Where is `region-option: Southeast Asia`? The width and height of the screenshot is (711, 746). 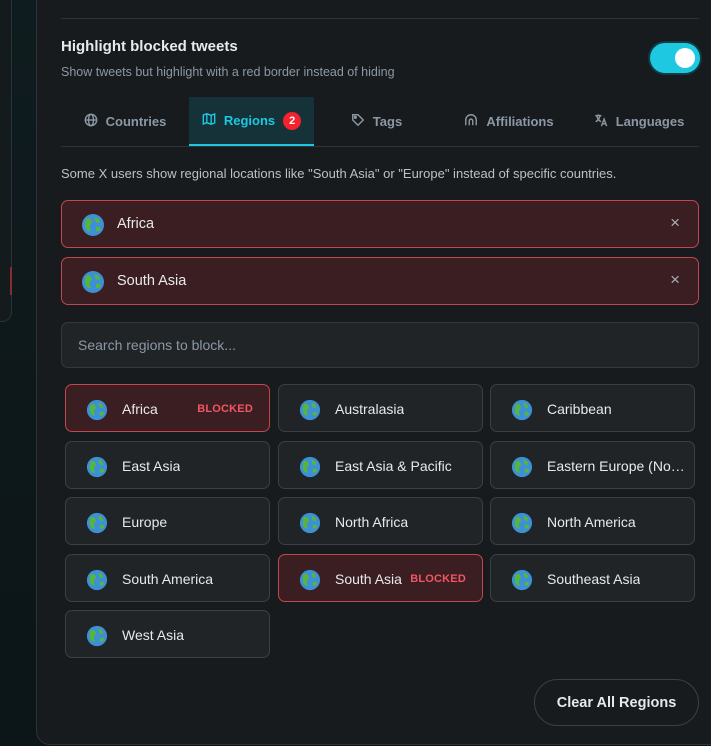 region-option: Southeast Asia is located at coordinates (592, 578).